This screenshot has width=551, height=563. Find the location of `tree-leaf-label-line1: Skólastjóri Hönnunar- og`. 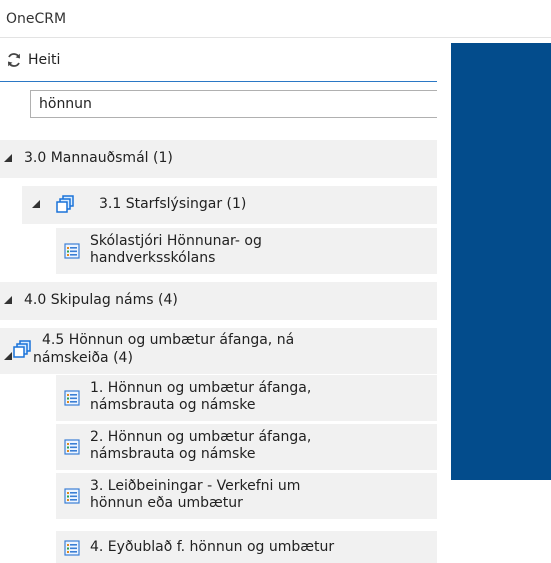

tree-leaf-label-line1: Skólastjóri Hönnunar- og is located at coordinates (176, 241).